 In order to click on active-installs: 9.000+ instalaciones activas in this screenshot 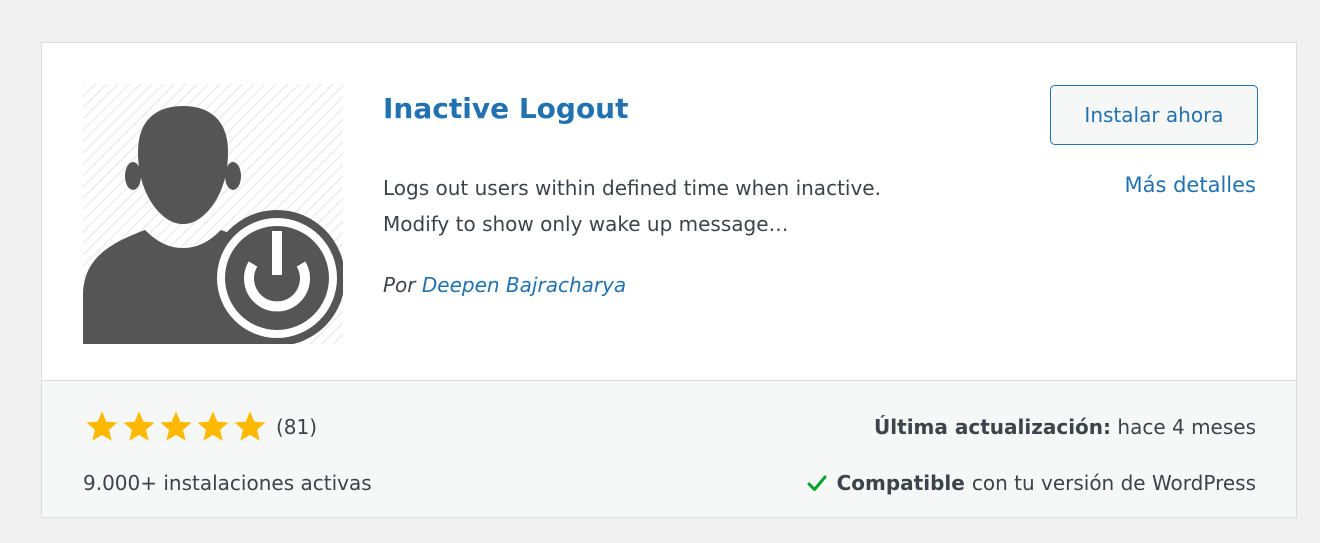, I will do `click(227, 483)`.